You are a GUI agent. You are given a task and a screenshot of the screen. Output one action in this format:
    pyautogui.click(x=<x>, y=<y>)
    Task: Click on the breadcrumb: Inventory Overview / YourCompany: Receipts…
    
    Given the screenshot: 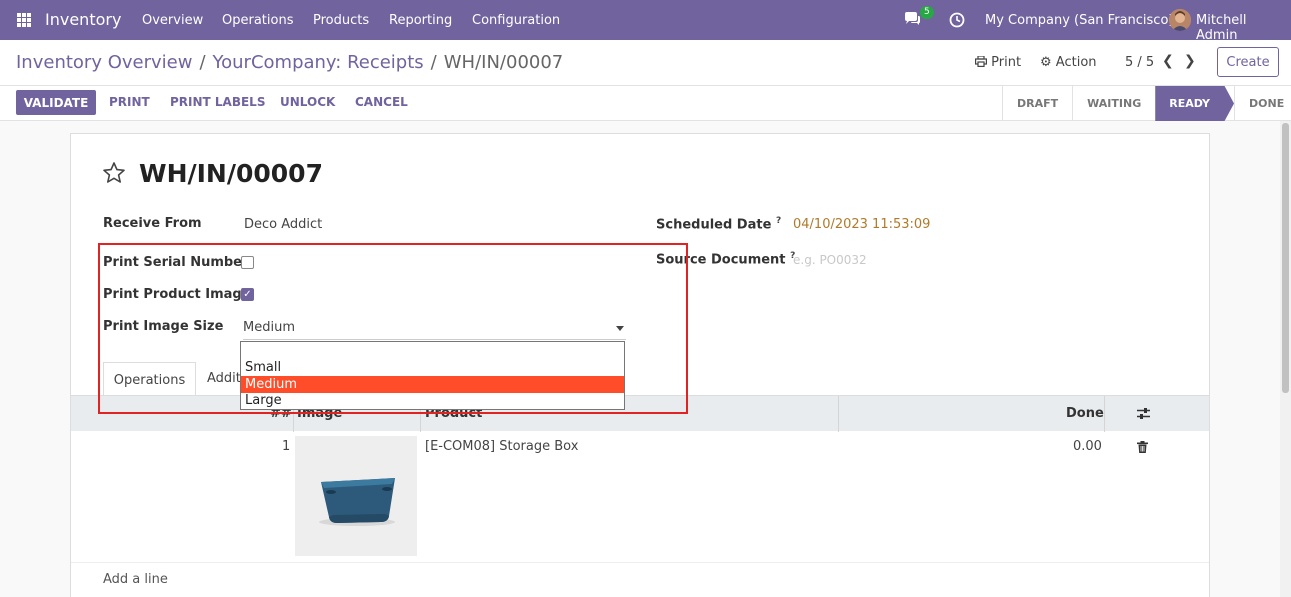 What is the action you would take?
    pyautogui.click(x=290, y=62)
    